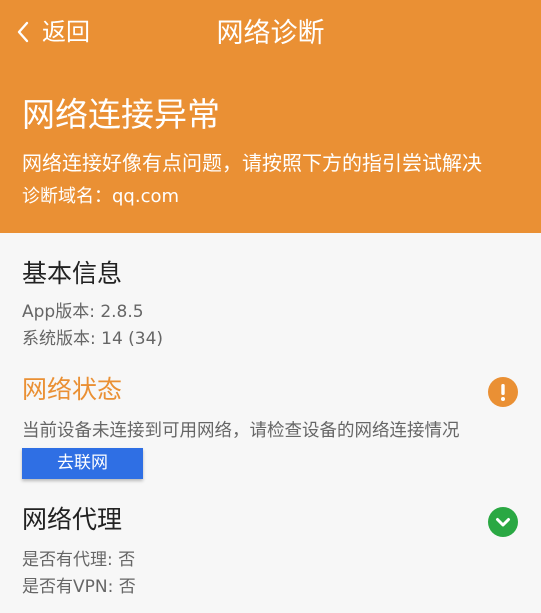 This screenshot has width=541, height=613. What do you see at coordinates (503, 392) in the screenshot?
I see `warning-icon` at bounding box center [503, 392].